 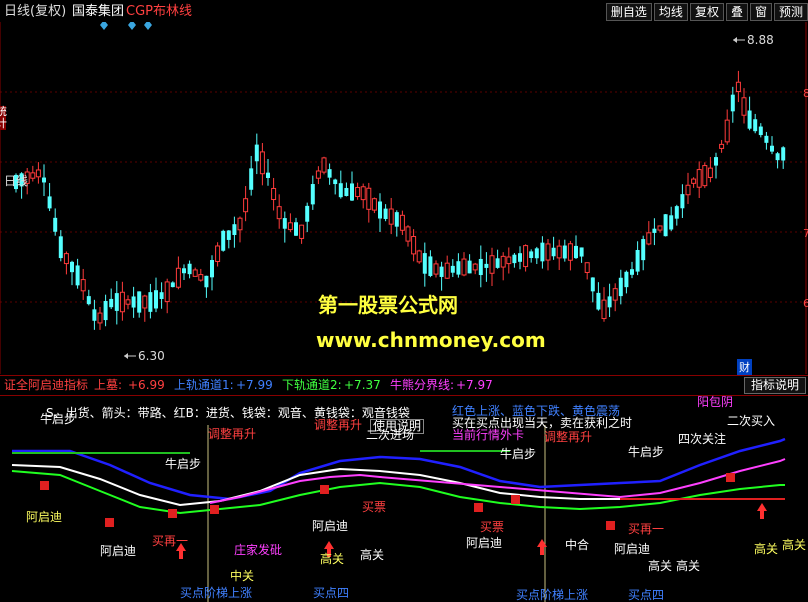 What do you see at coordinates (760, 40) in the screenshot?
I see `high-price-label: 8.88` at bounding box center [760, 40].